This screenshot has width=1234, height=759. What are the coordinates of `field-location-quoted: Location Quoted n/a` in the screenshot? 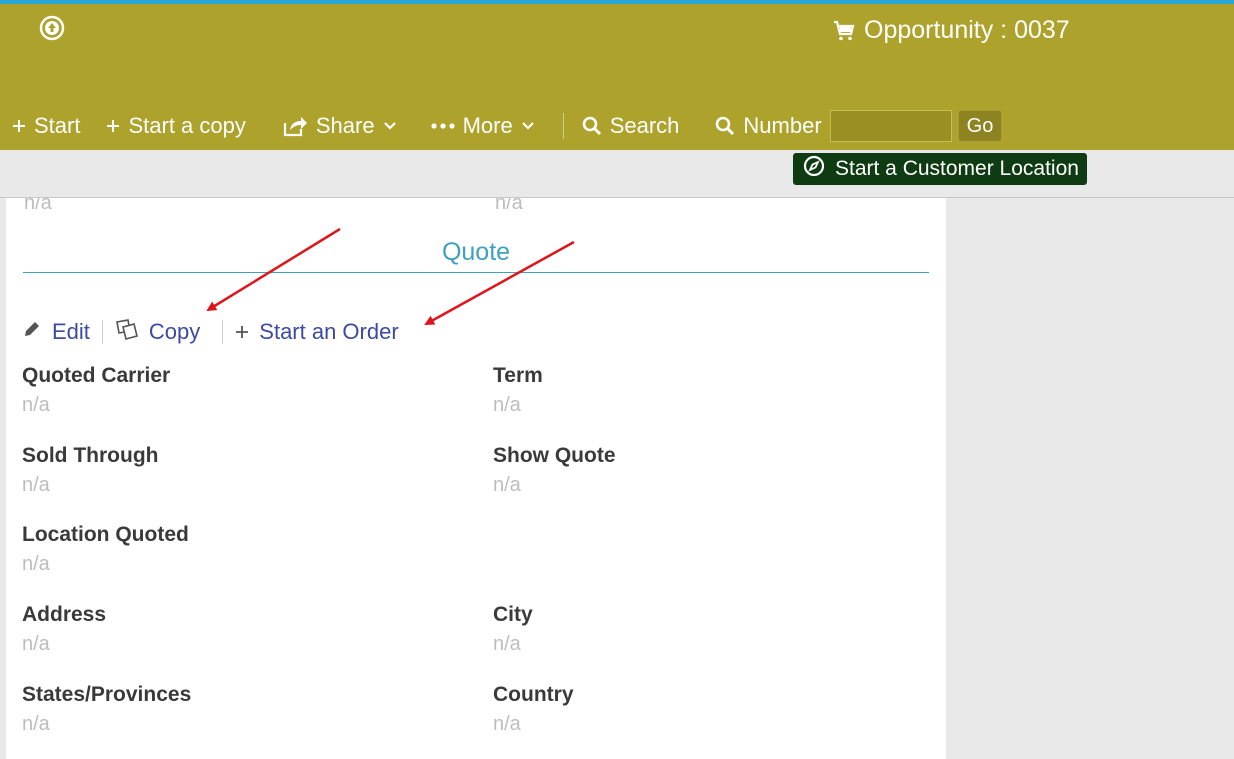 It's located at (105, 549).